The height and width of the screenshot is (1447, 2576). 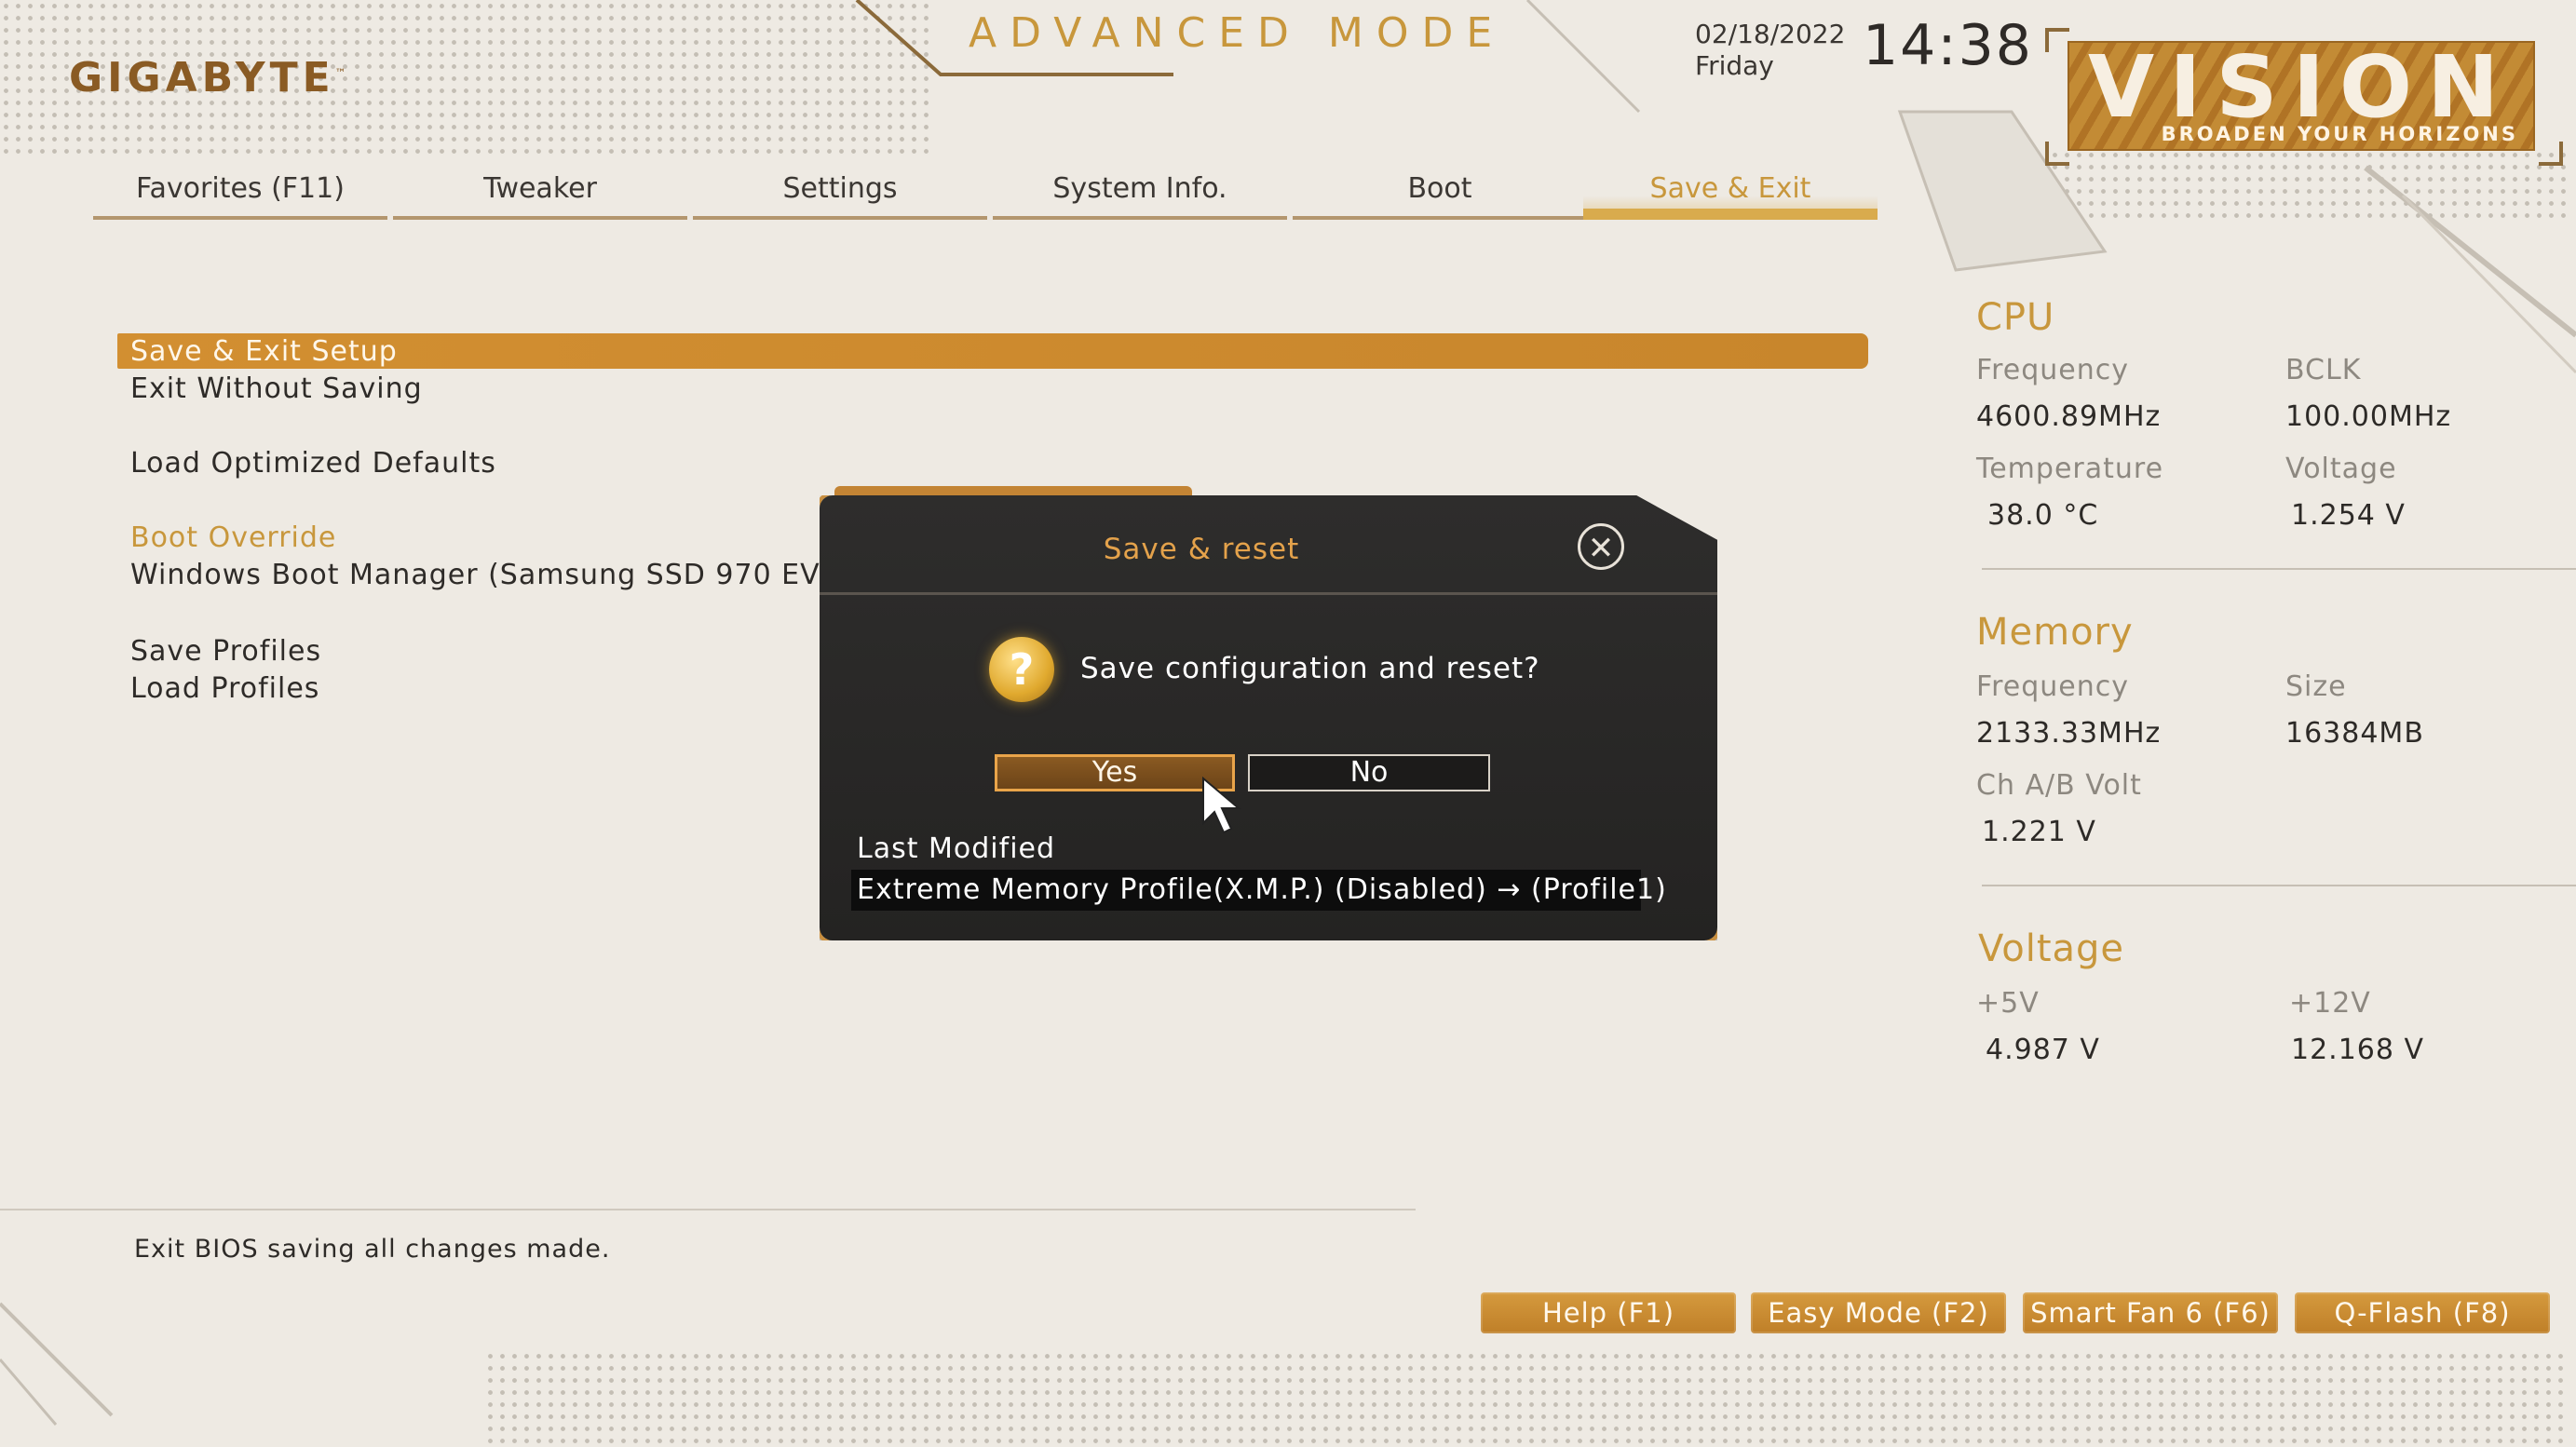 What do you see at coordinates (2323, 370) in the screenshot?
I see `bclk-label: BCLK` at bounding box center [2323, 370].